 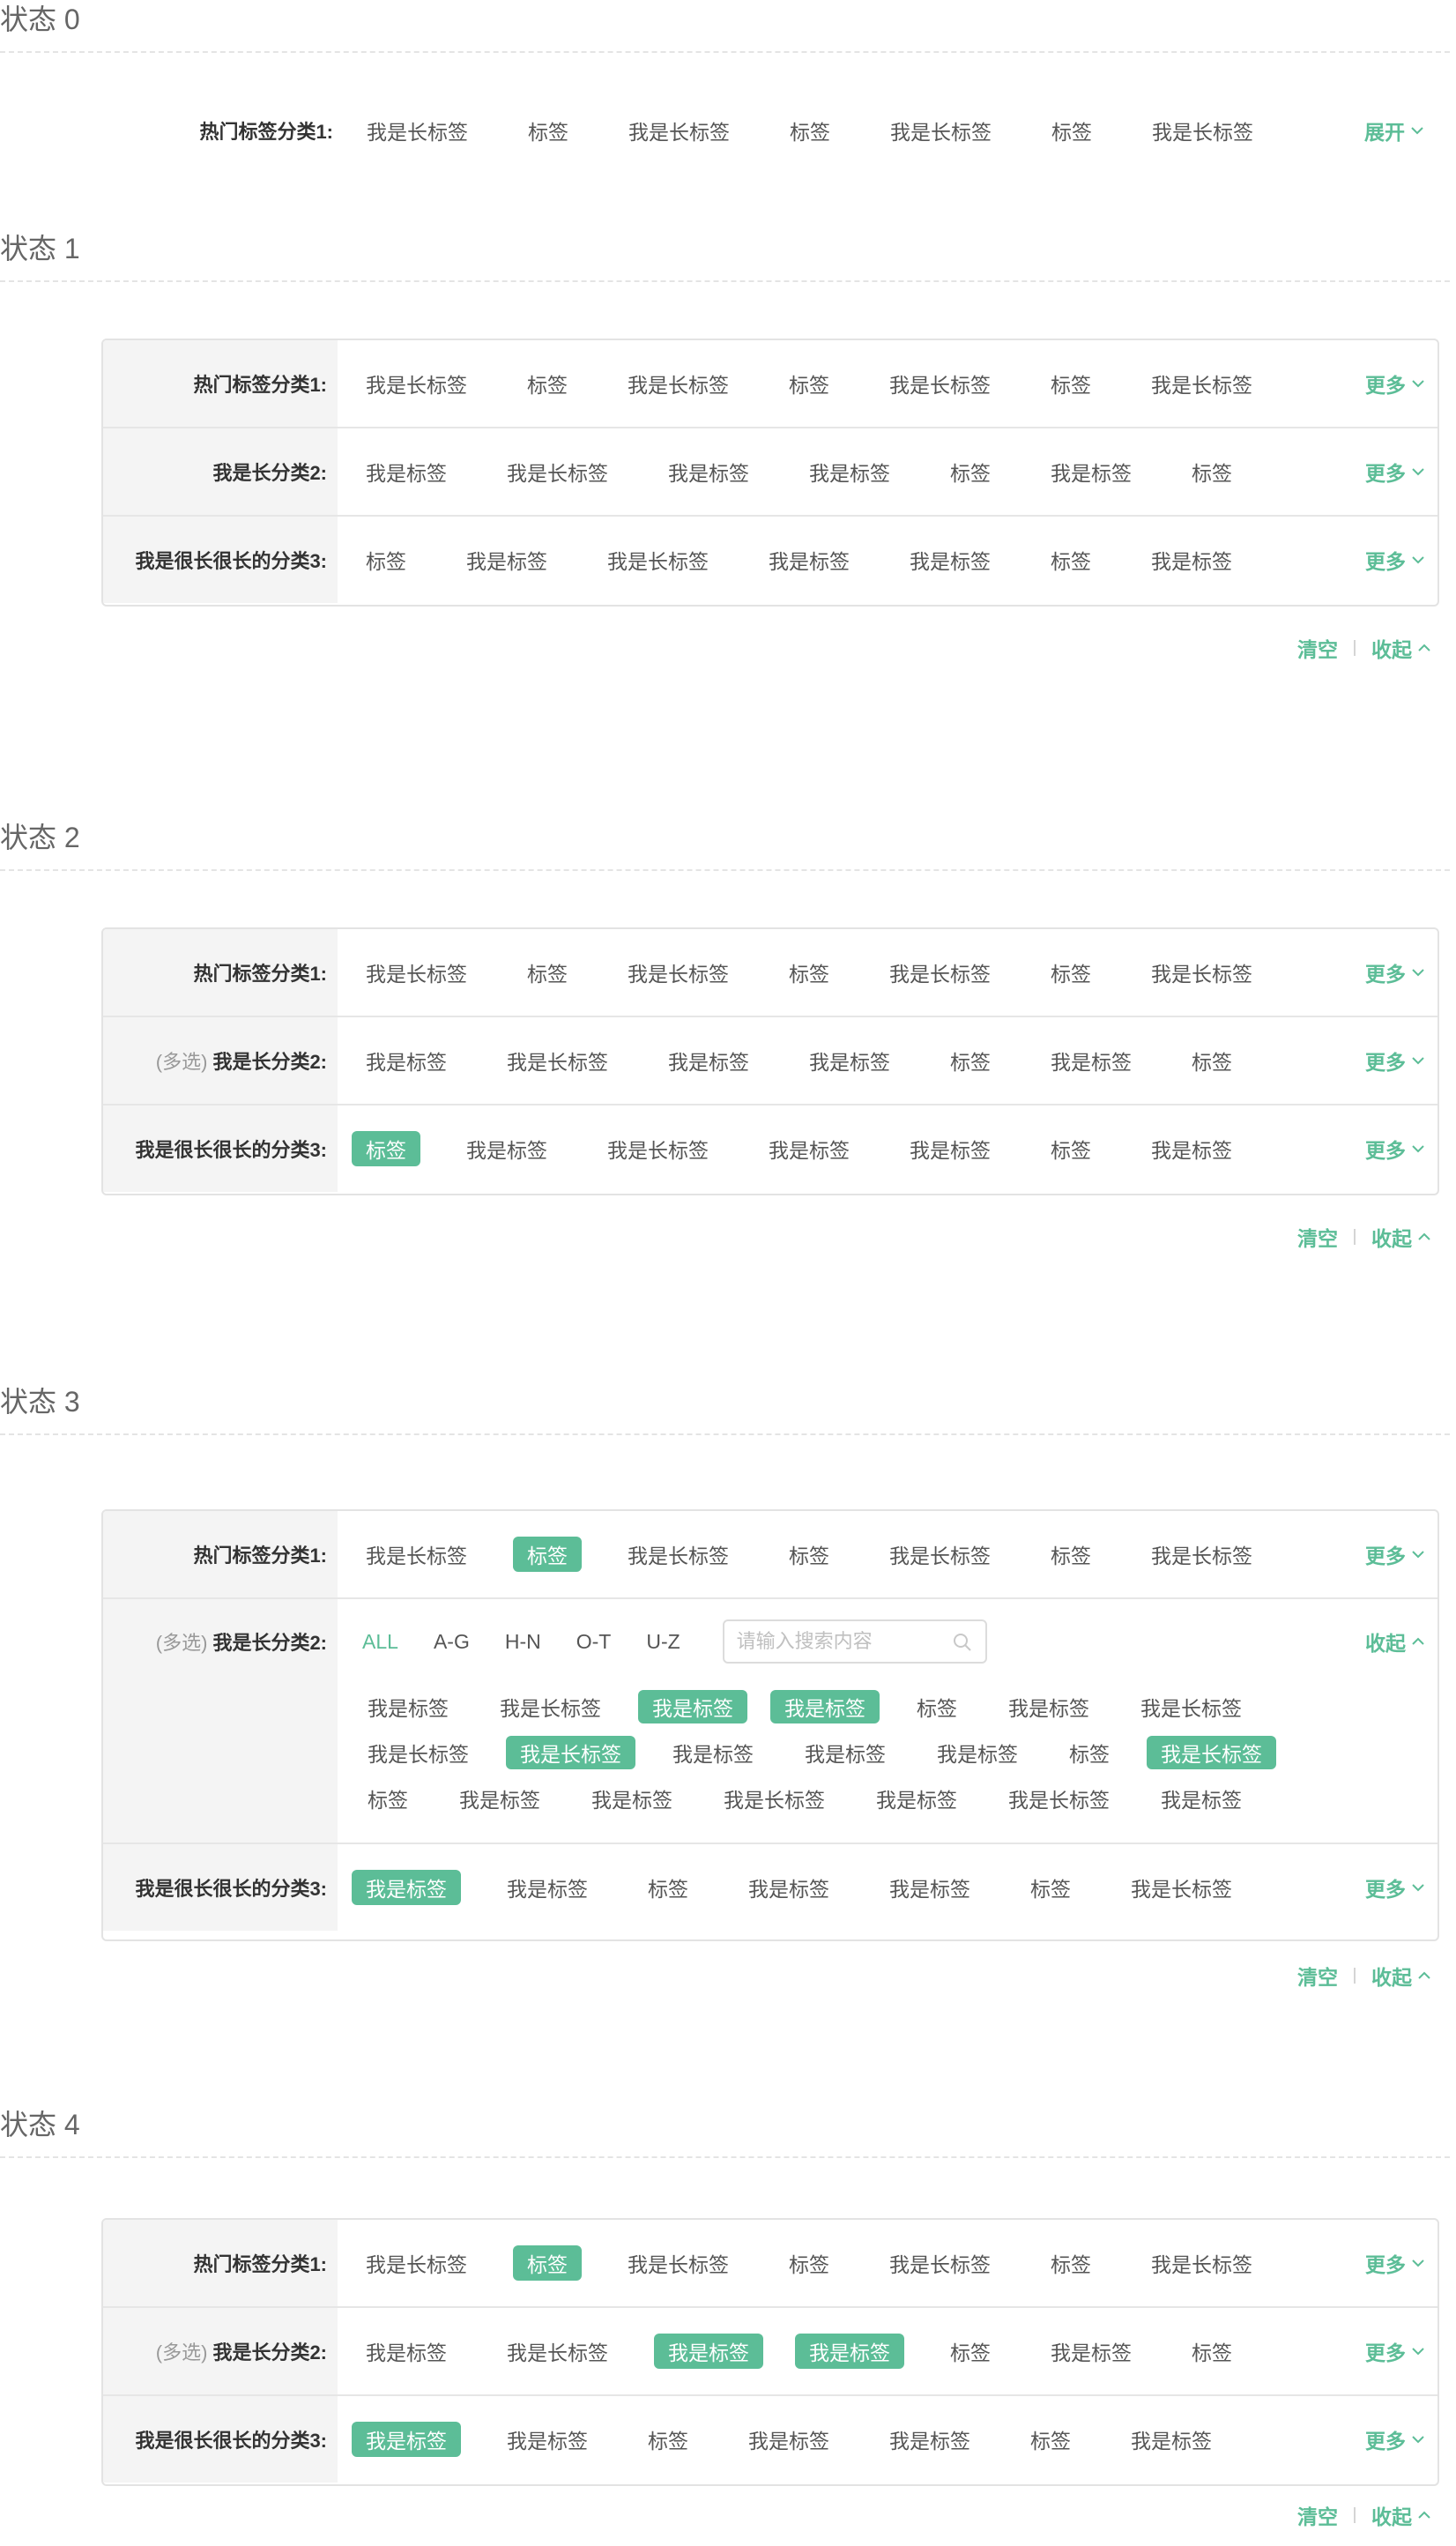 What do you see at coordinates (1395, 1641) in the screenshot?
I see `collapse-row-button: 收起` at bounding box center [1395, 1641].